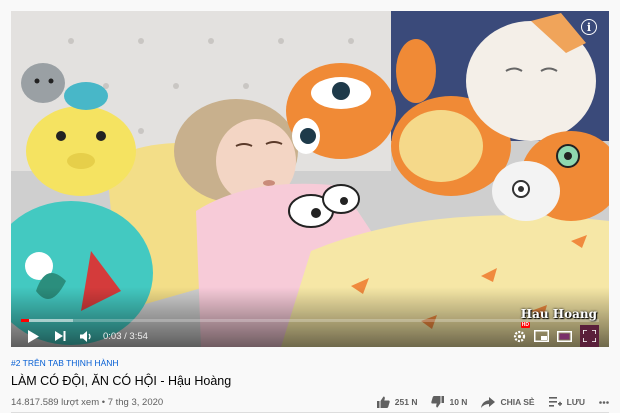 Image resolution: width=620 pixels, height=413 pixels. What do you see at coordinates (521, 334) in the screenshot?
I see `settings-icon: HD` at bounding box center [521, 334].